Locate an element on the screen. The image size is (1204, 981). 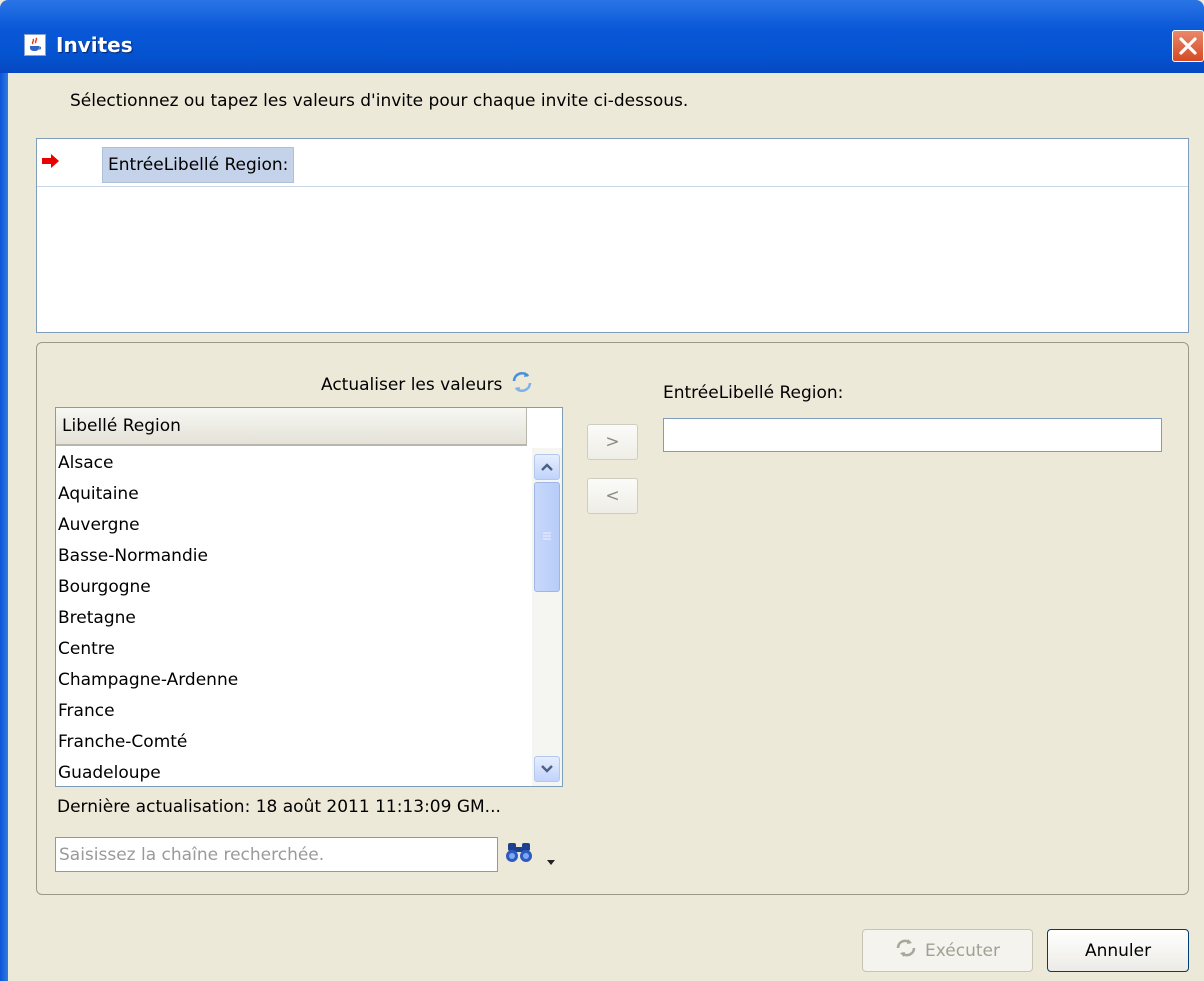
list-item: Auvergne is located at coordinates (293, 525).